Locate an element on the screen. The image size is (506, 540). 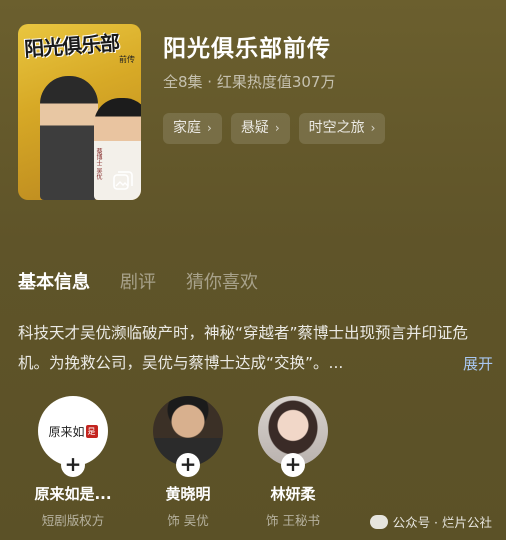
show-title: 阳光俱乐部前传 is located at coordinates (247, 49).